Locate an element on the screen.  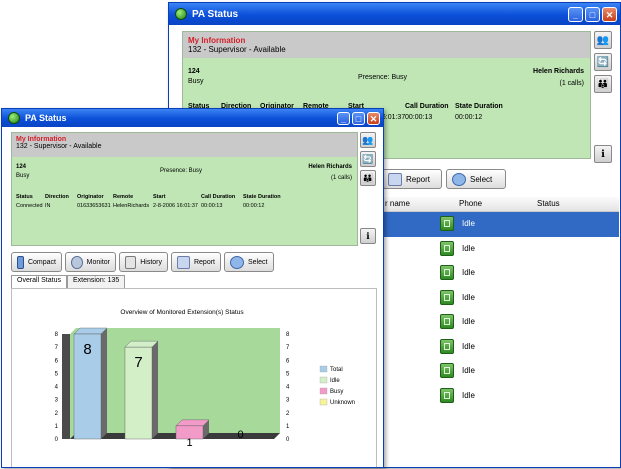
legend-label: Idle is located at coordinates (335, 381).